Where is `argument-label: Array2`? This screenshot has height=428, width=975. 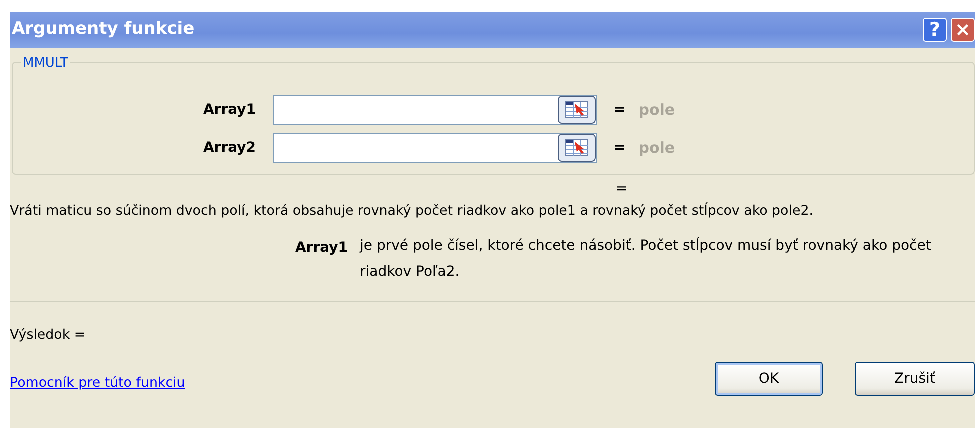
argument-label: Array2 is located at coordinates (229, 148).